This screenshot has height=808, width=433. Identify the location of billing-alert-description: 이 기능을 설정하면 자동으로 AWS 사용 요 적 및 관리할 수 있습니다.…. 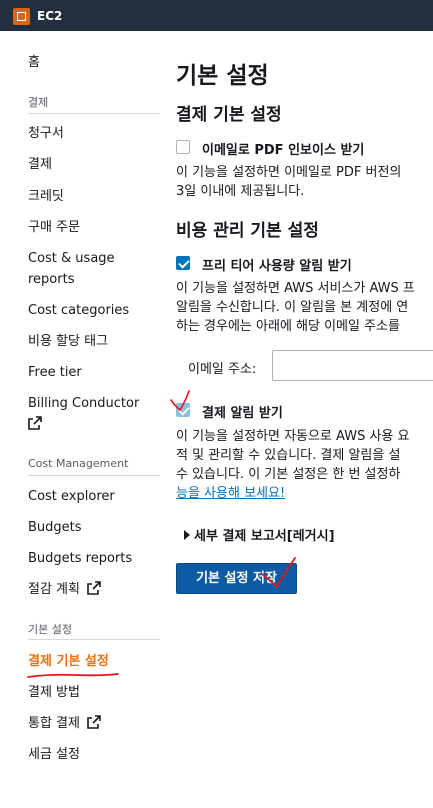
(304, 465).